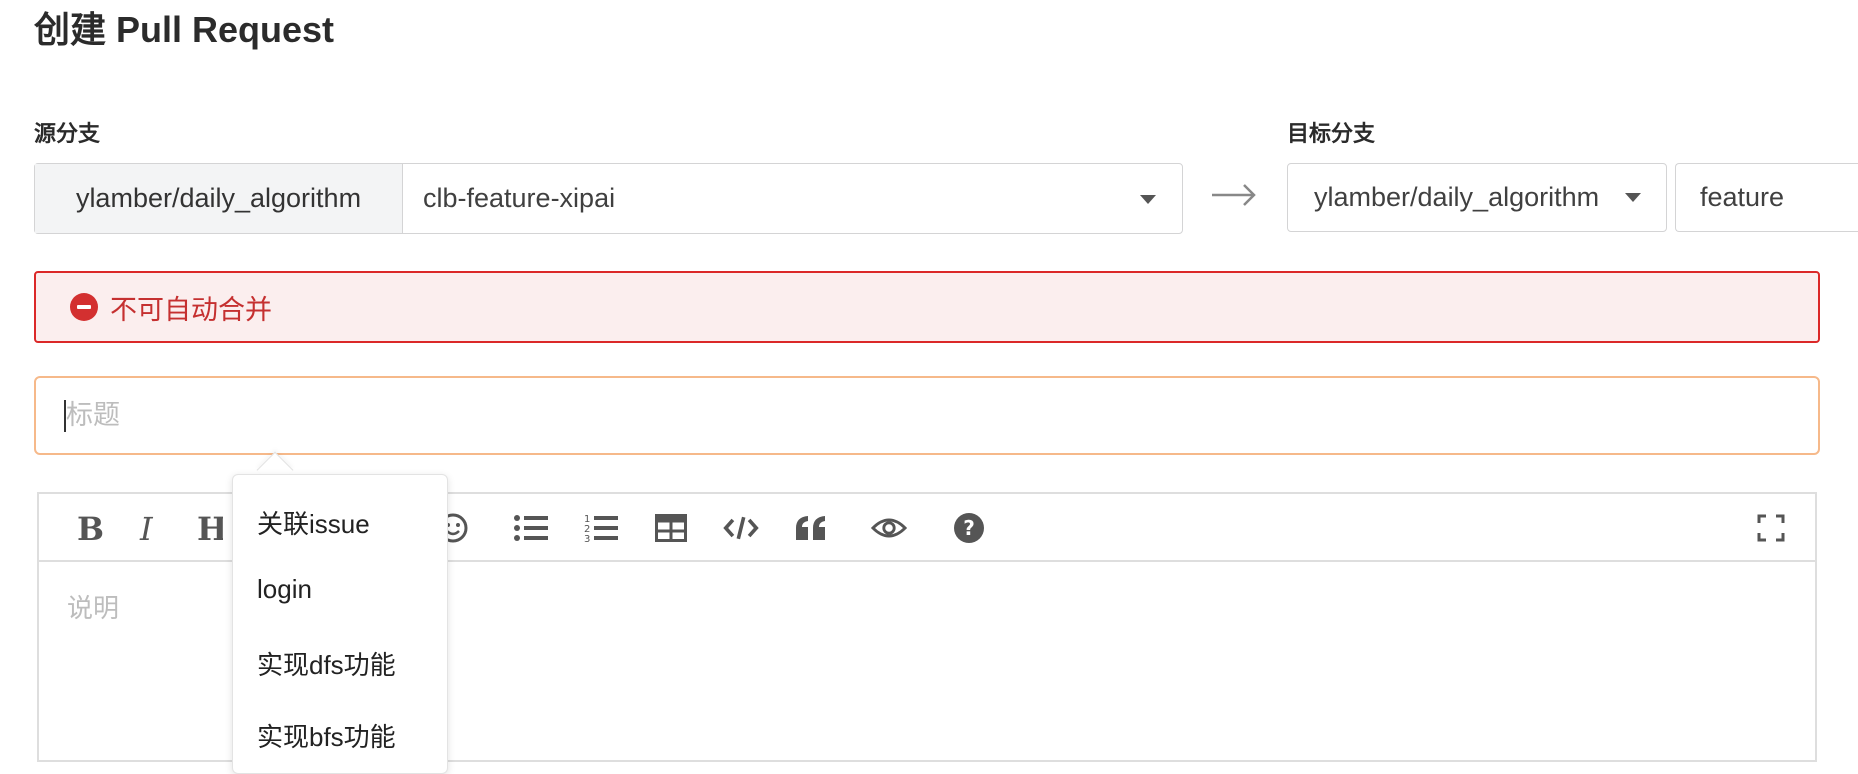 The width and height of the screenshot is (1858, 774). I want to click on dropdown-item-link-issue: 关联issue, so click(313, 522).